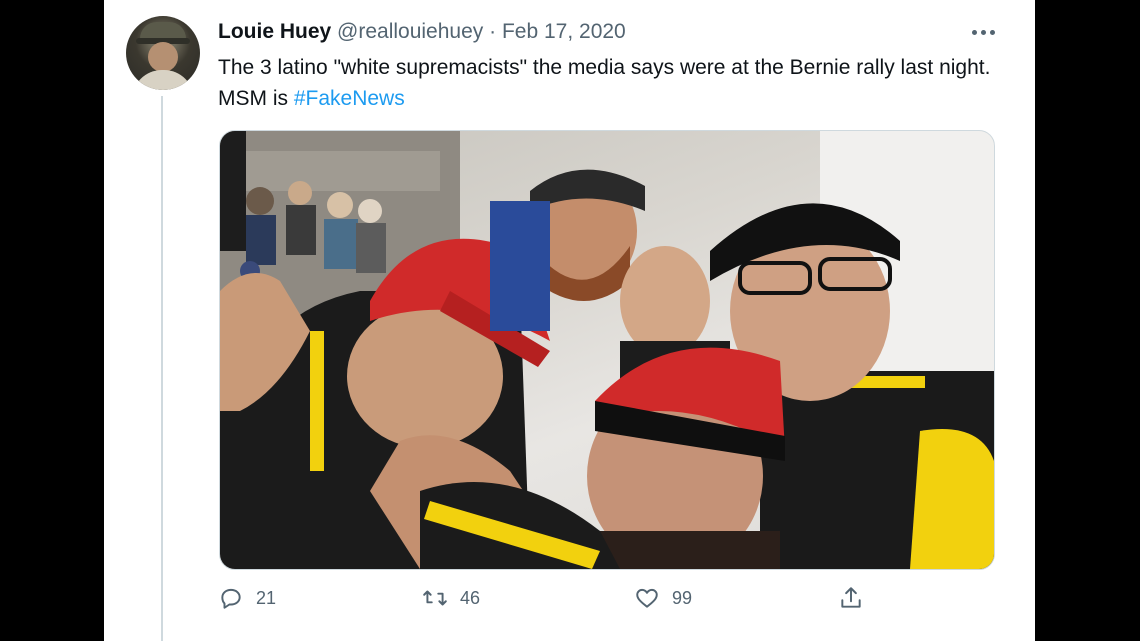 This screenshot has width=1140, height=641. I want to click on reply-button: 21, so click(247, 598).